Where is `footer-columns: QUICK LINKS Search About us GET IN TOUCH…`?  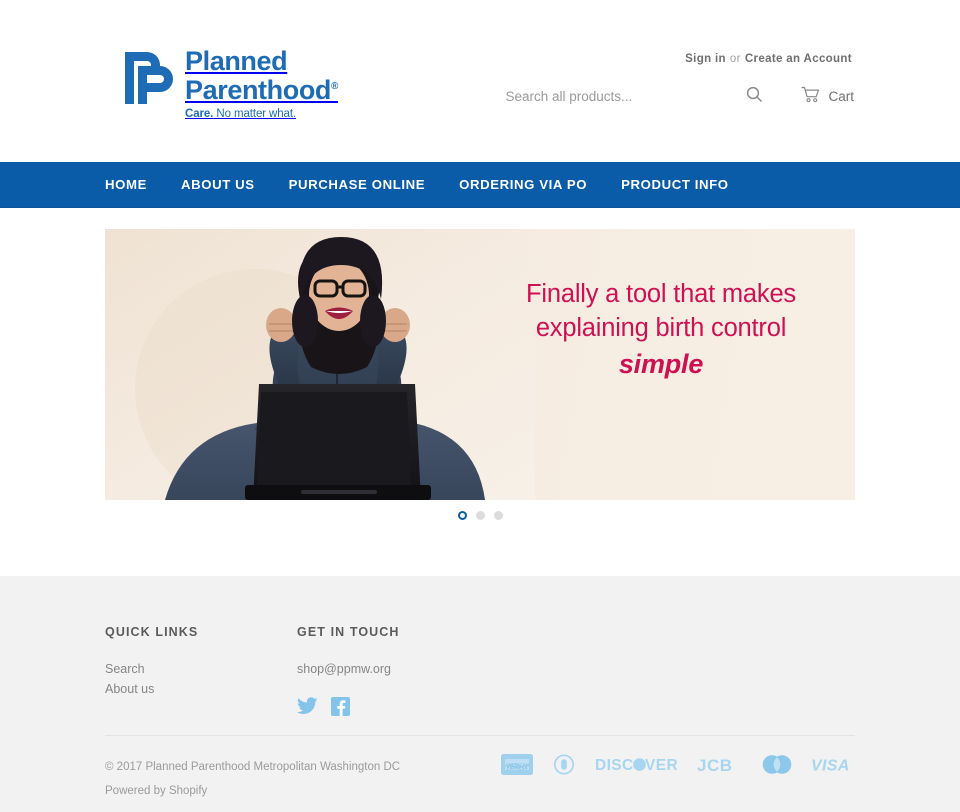
footer-columns: QUICK LINKS Search About us GET IN TOUCH… is located at coordinates (351, 673).